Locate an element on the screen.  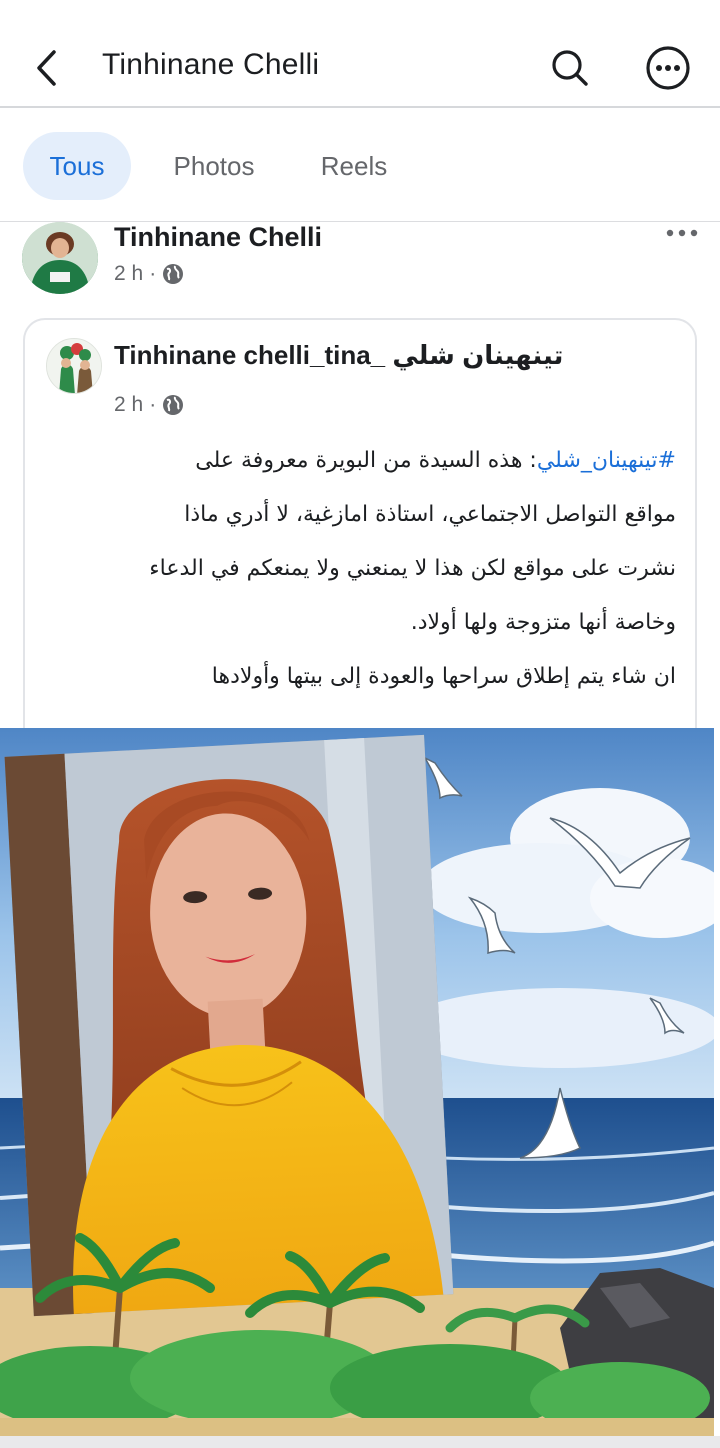
profile-photo is located at coordinates (60, 258).